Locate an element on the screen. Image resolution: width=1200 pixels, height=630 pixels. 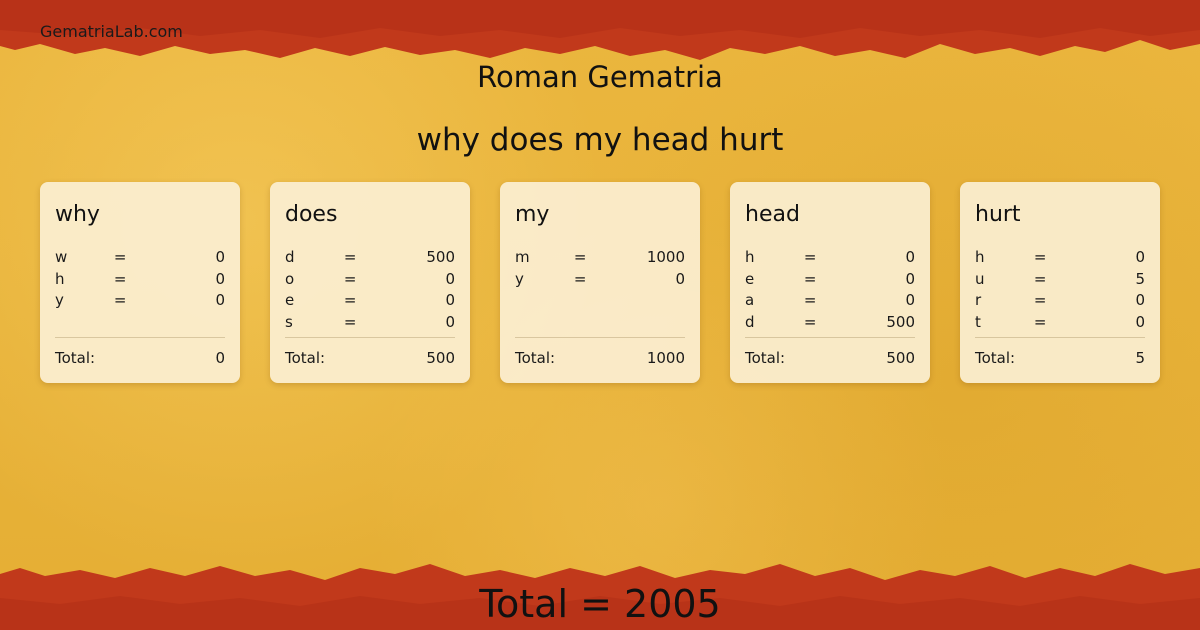
total-value: 5 is located at coordinates (1140, 358).